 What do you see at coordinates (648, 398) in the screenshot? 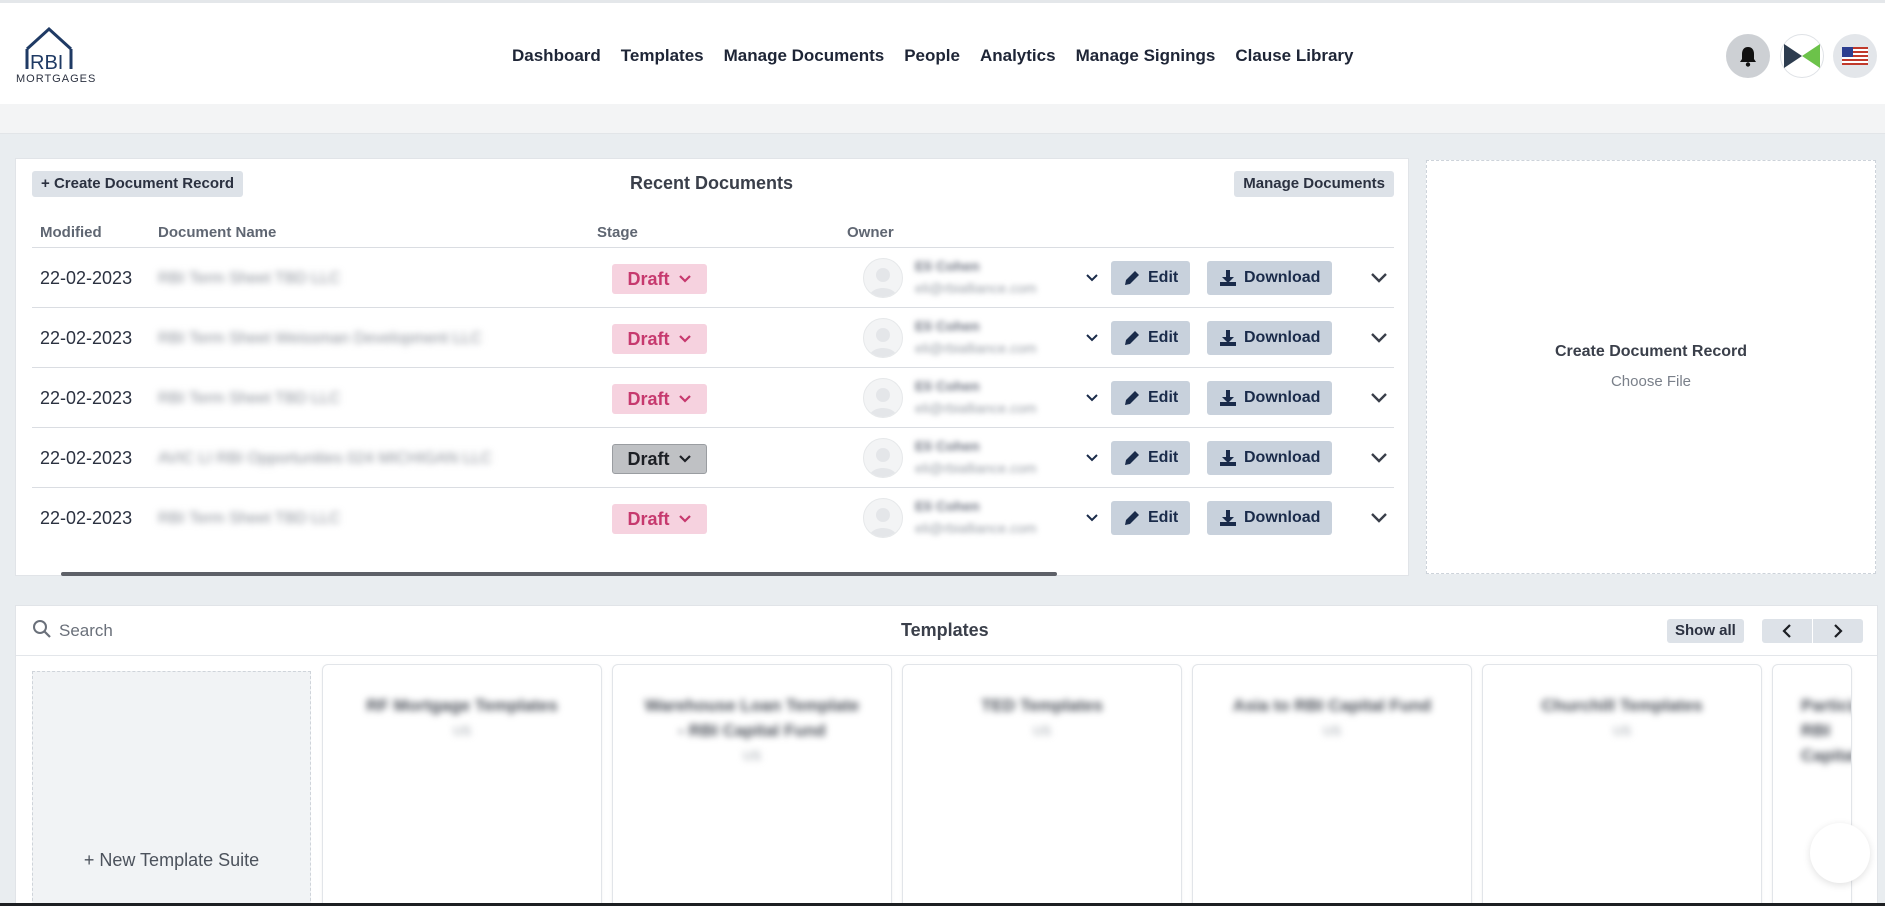
I see `stage-label: Draft` at bounding box center [648, 398].